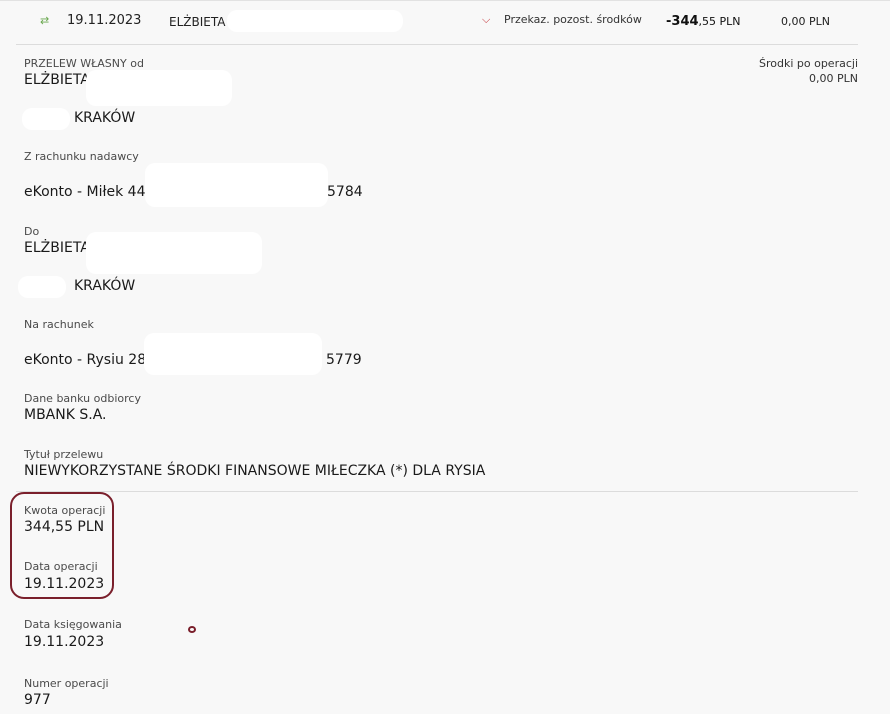  I want to click on redaction-recipient-address, so click(42, 287).